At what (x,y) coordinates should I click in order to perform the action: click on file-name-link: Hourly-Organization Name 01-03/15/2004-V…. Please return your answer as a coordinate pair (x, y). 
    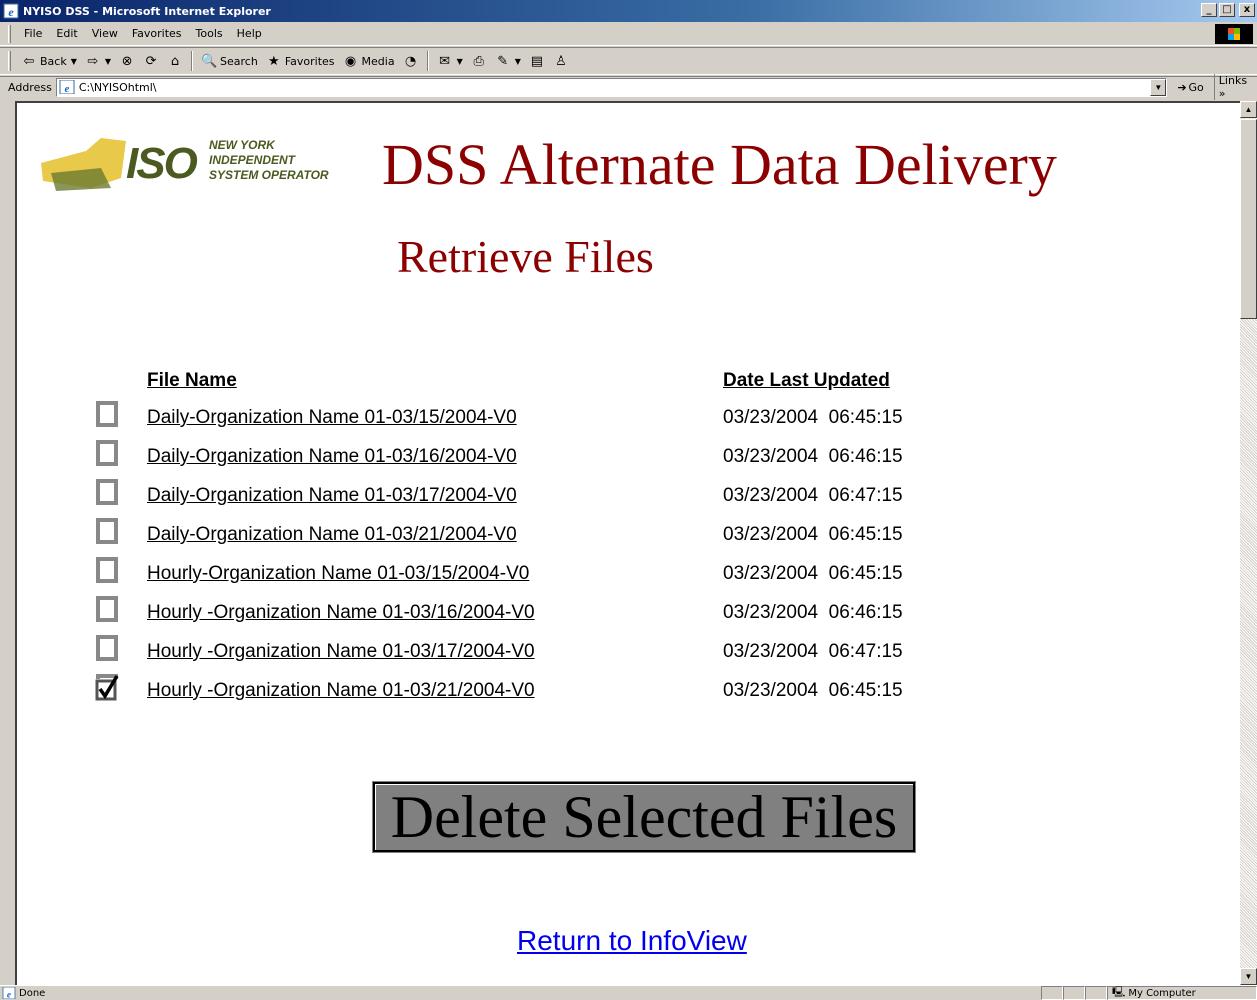
    Looking at the image, I should click on (338, 574).